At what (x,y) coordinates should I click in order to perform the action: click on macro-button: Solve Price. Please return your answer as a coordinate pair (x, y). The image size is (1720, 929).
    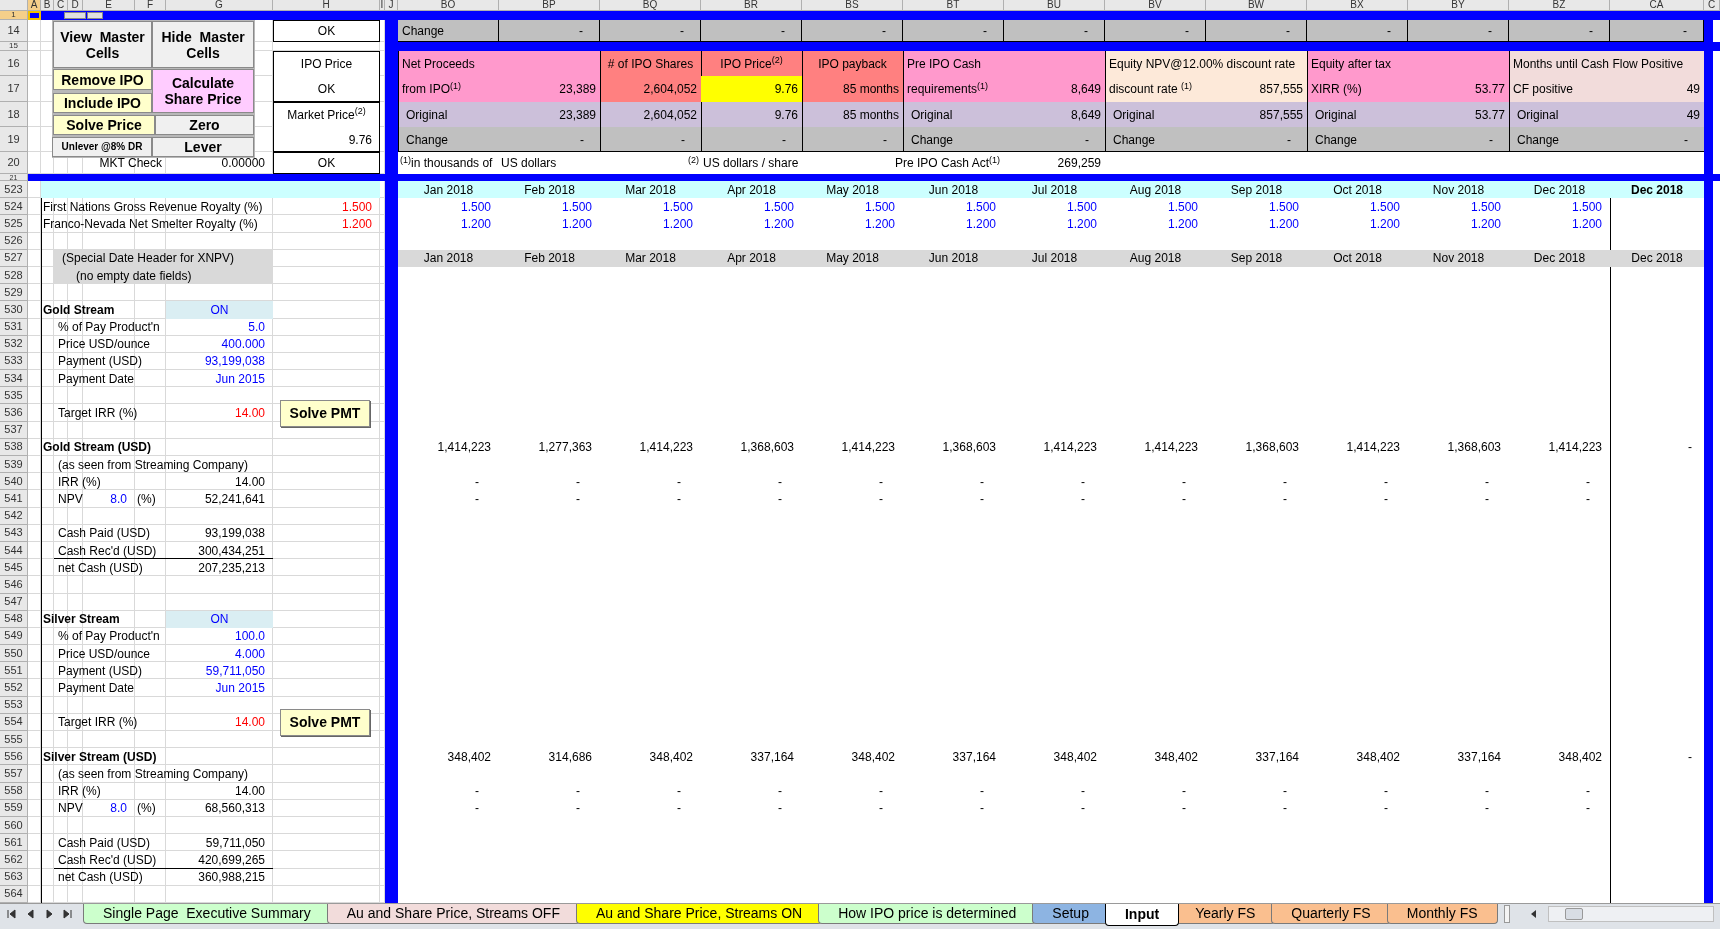
    Looking at the image, I should click on (104, 125).